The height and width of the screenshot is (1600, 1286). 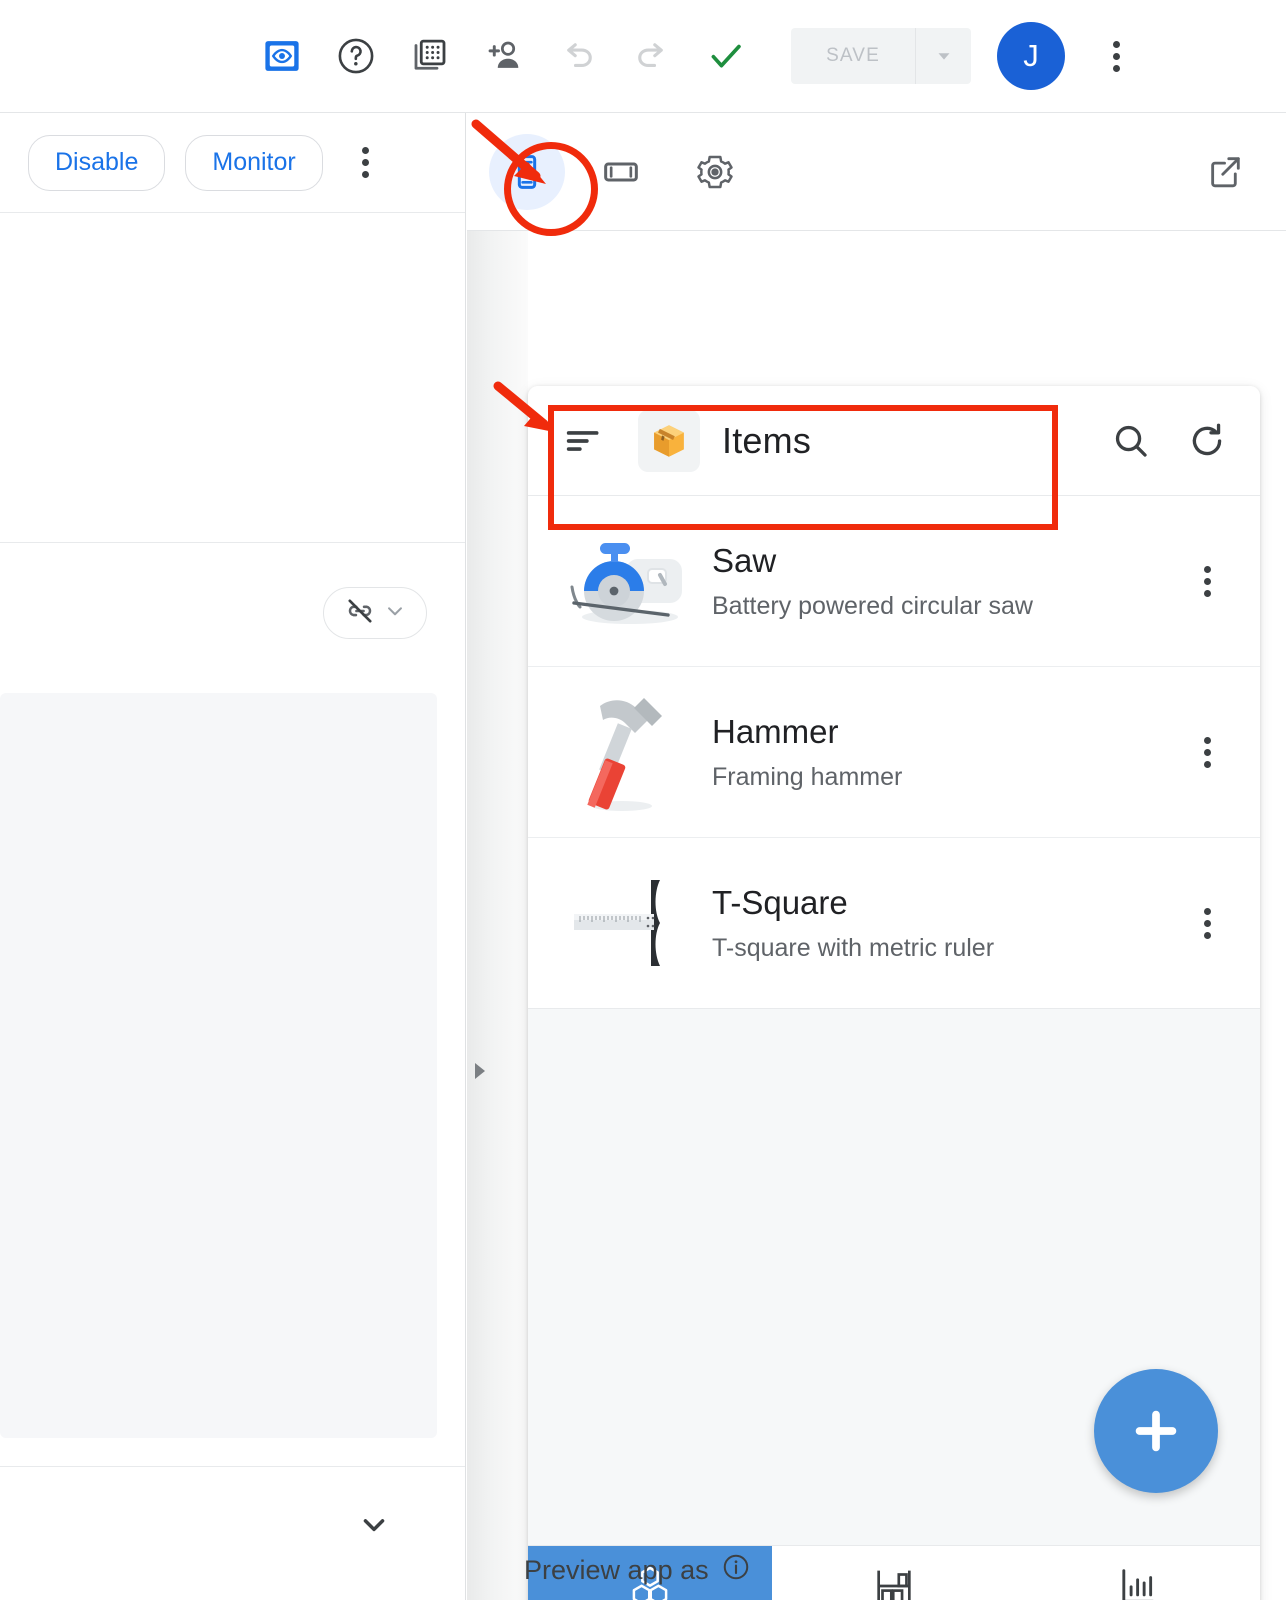 I want to click on preview-settings-icon, so click(x=715, y=172).